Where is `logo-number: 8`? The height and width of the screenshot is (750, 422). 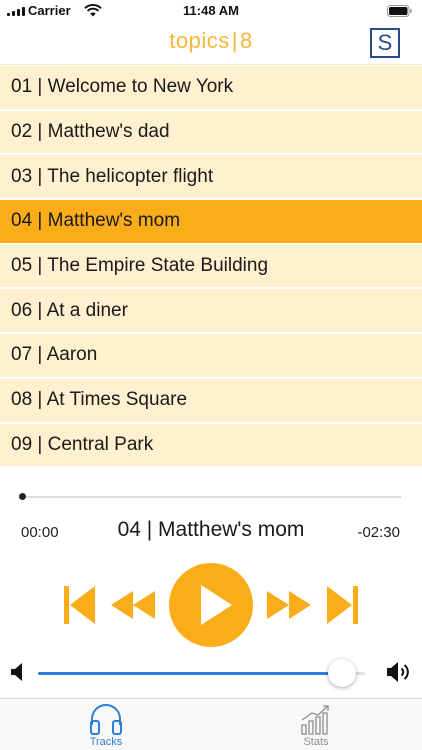 logo-number: 8 is located at coordinates (246, 40).